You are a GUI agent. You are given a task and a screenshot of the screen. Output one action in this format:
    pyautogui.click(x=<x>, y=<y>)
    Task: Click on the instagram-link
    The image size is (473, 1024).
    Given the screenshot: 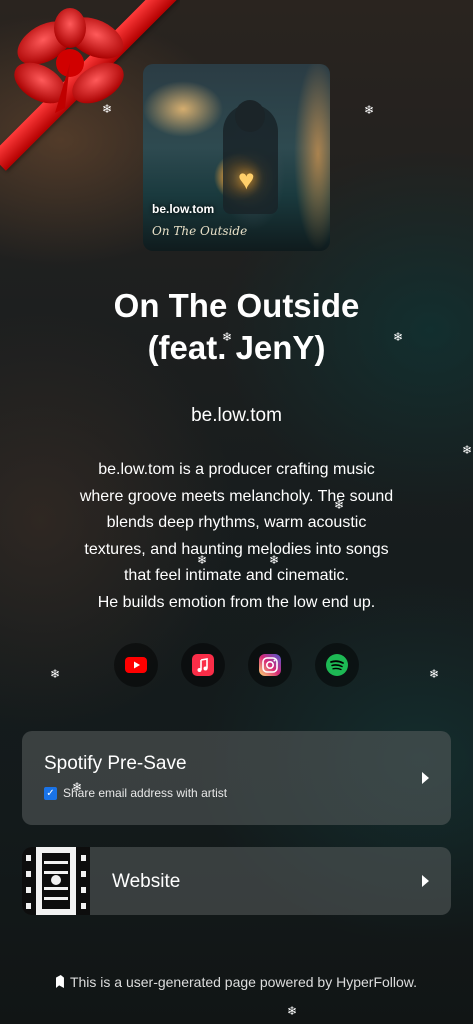 What is the action you would take?
    pyautogui.click(x=270, y=665)
    